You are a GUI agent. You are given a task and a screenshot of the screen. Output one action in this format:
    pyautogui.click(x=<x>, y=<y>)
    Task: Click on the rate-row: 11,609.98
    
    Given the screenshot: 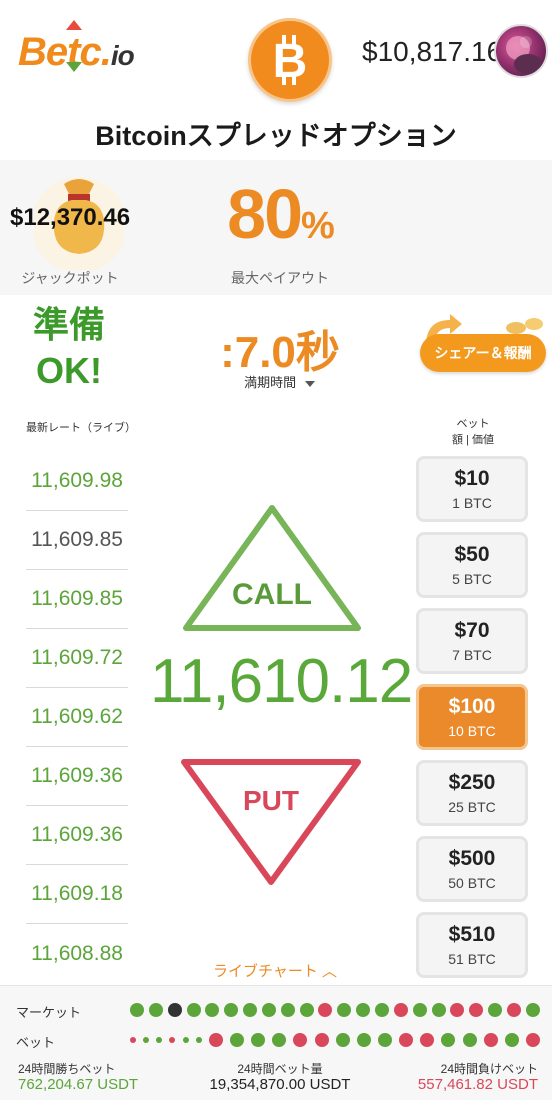 What is the action you would take?
    pyautogui.click(x=77, y=481)
    